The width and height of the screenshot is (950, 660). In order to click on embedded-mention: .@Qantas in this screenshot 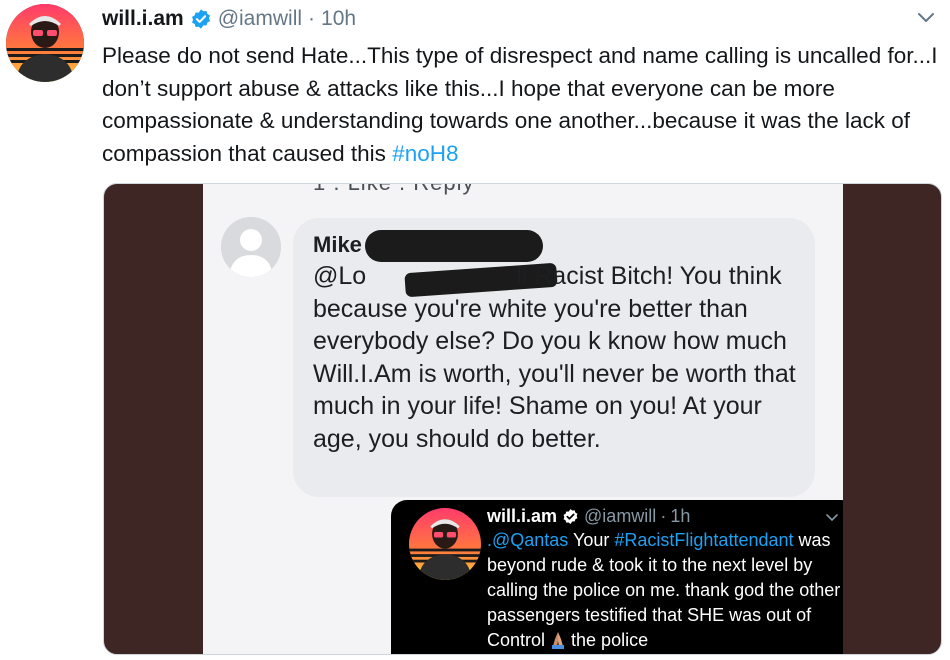, I will do `click(528, 540)`.